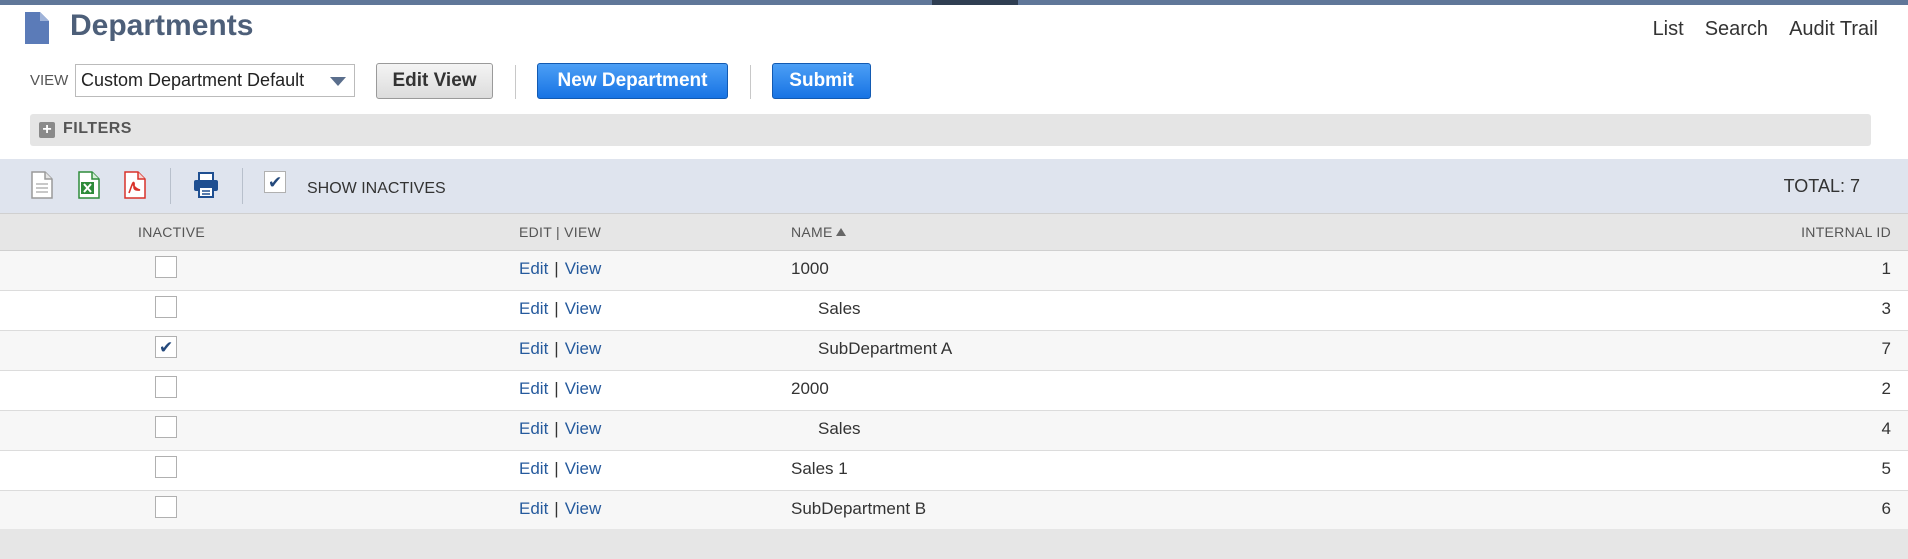 The image size is (1908, 559). What do you see at coordinates (954, 351) in the screenshot?
I see `table-row: ✔ Edit | View SubDepartment A 7` at bounding box center [954, 351].